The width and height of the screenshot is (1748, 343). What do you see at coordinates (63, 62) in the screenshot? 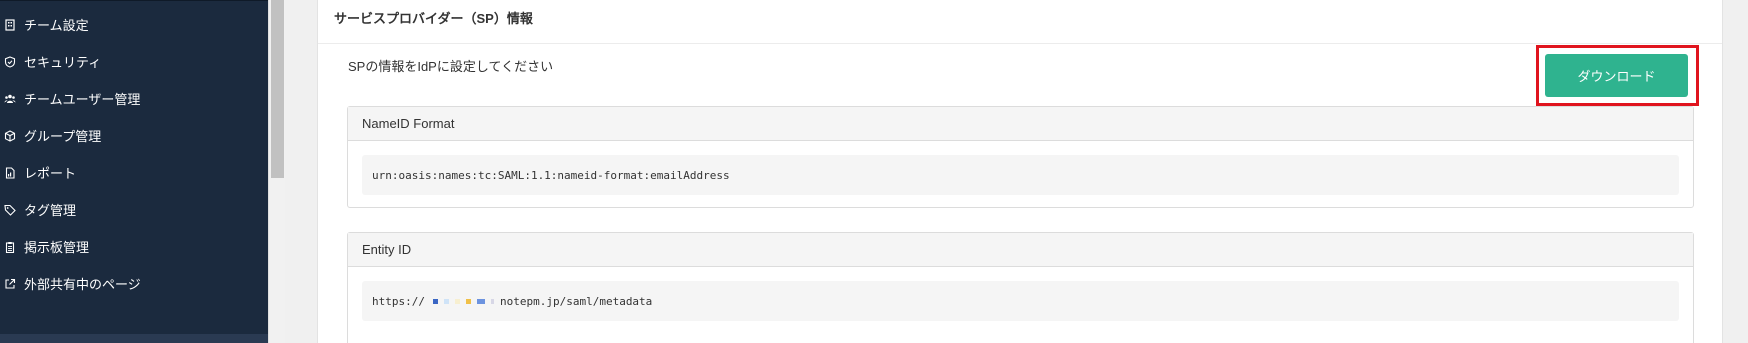
I see `sidebar-item-label: セキュリティ` at bounding box center [63, 62].